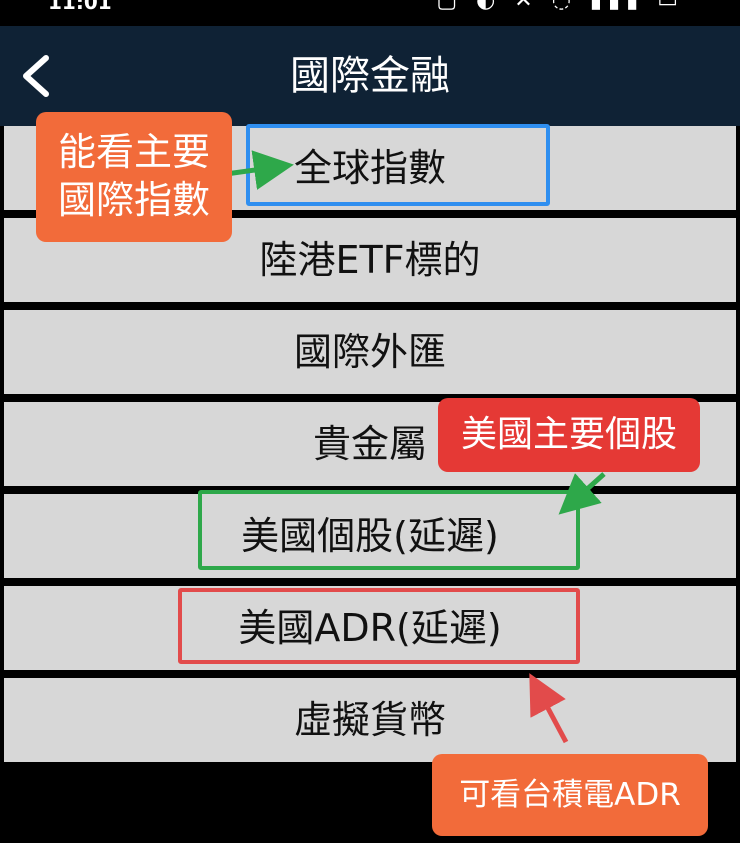 The height and width of the screenshot is (843, 740). What do you see at coordinates (370, 720) in the screenshot?
I see `menu-item-crypto: 虛擬貨幣` at bounding box center [370, 720].